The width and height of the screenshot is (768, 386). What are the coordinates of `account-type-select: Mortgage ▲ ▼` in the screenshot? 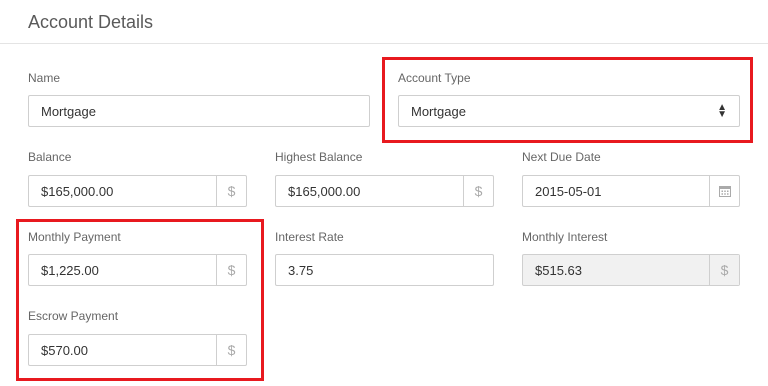 It's located at (569, 111).